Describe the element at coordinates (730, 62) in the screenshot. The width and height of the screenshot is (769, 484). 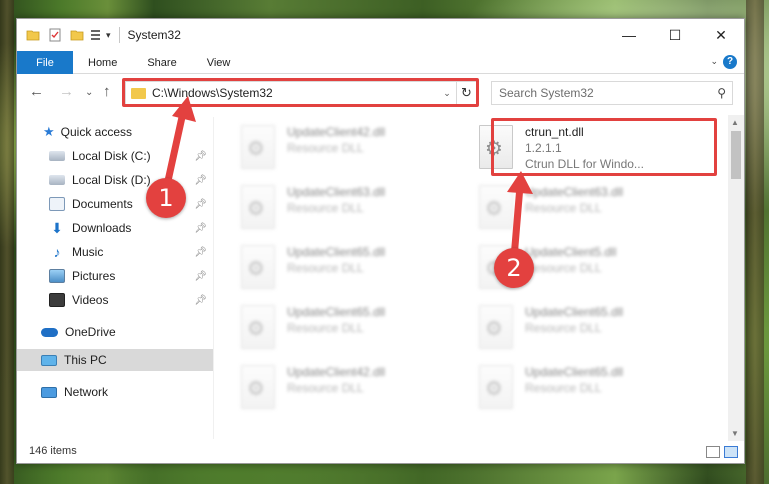
I see `help-icon: ?` at that location.